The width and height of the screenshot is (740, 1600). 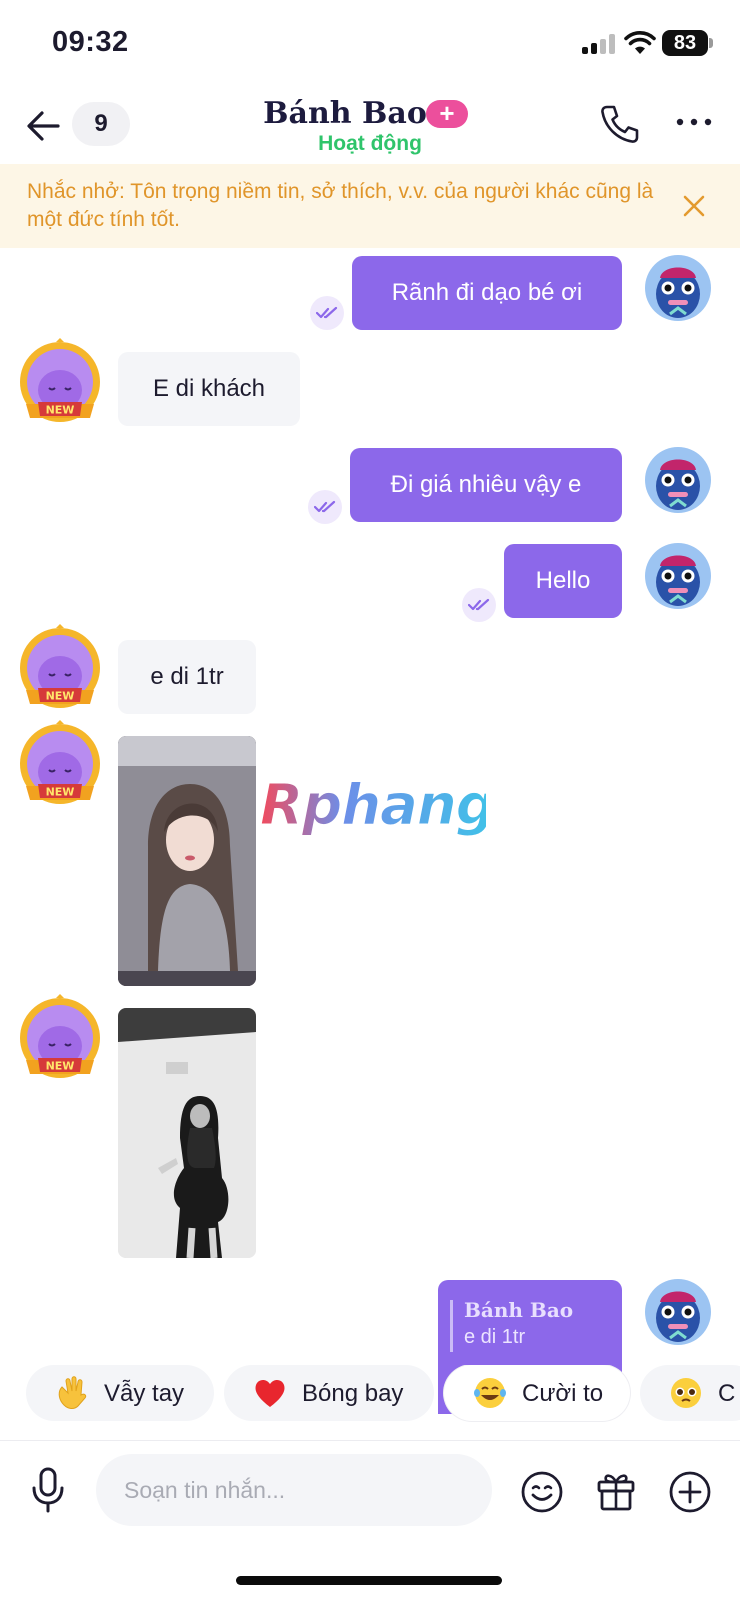 What do you see at coordinates (694, 122) in the screenshot?
I see `more-options-icon` at bounding box center [694, 122].